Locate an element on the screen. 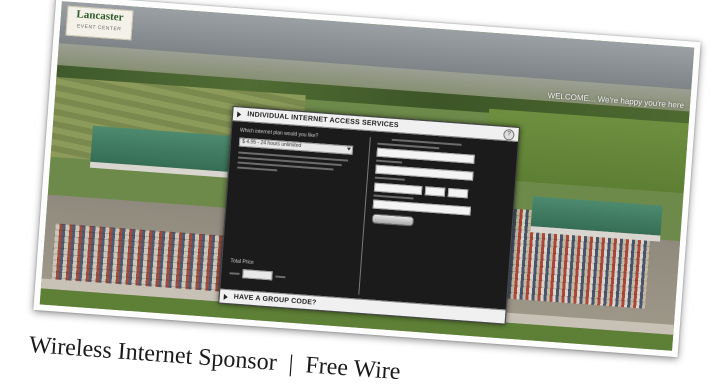 The image size is (714, 390). card-number-label is located at coordinates (389, 161).